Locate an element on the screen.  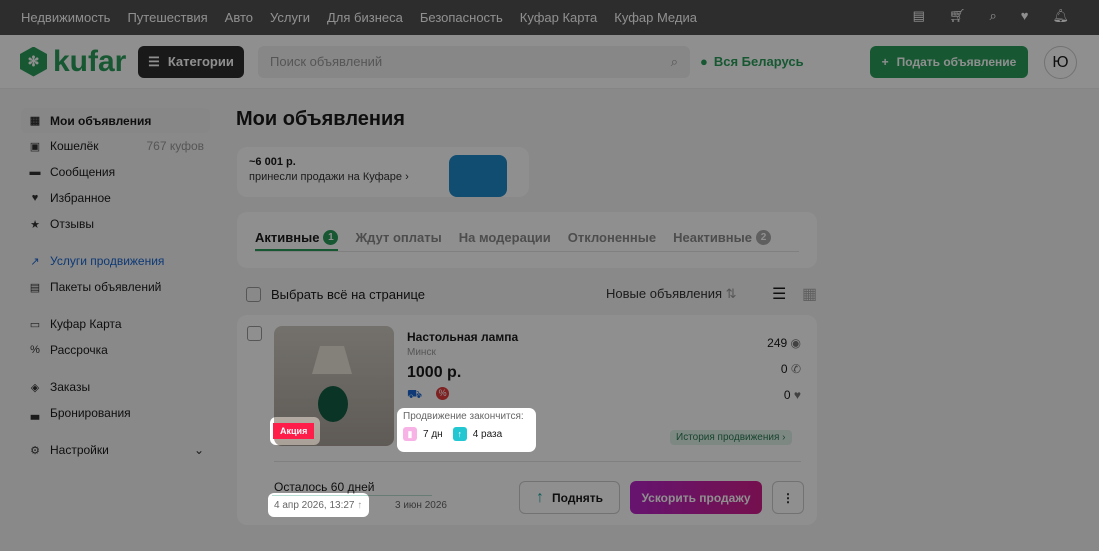
select-all-label: Выбрать всё на странице is located at coordinates (348, 294).